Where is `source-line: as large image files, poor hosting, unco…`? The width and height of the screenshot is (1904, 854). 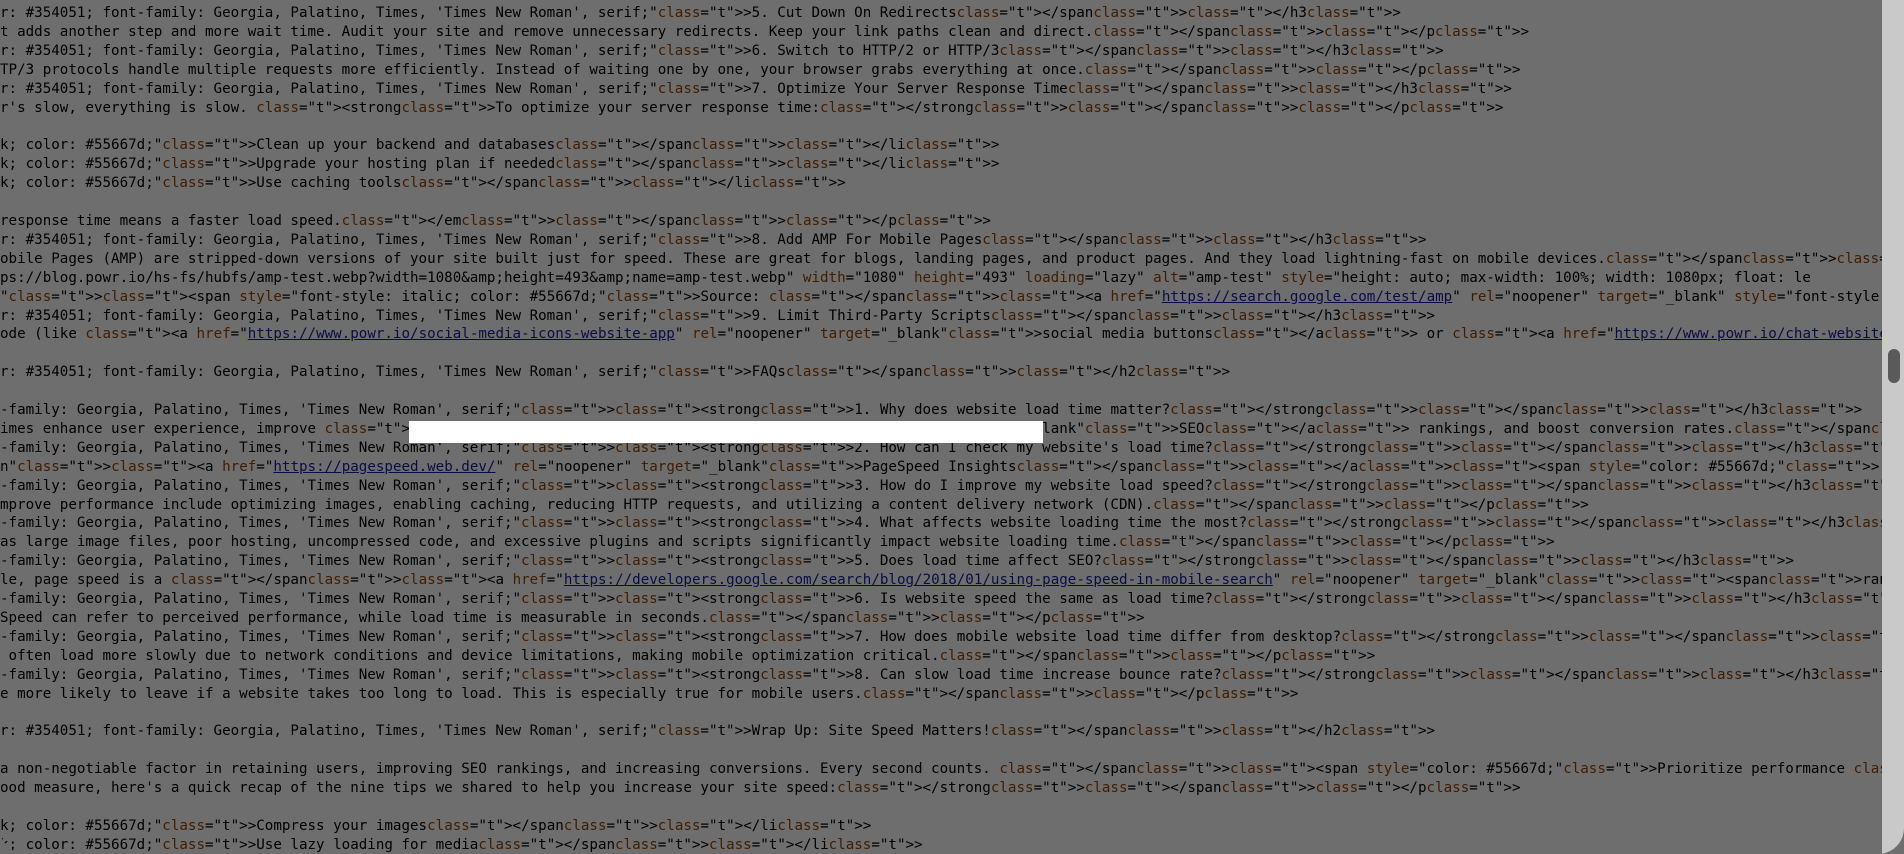
source-line: as large image files, poor hosting, unco… is located at coordinates (777, 542).